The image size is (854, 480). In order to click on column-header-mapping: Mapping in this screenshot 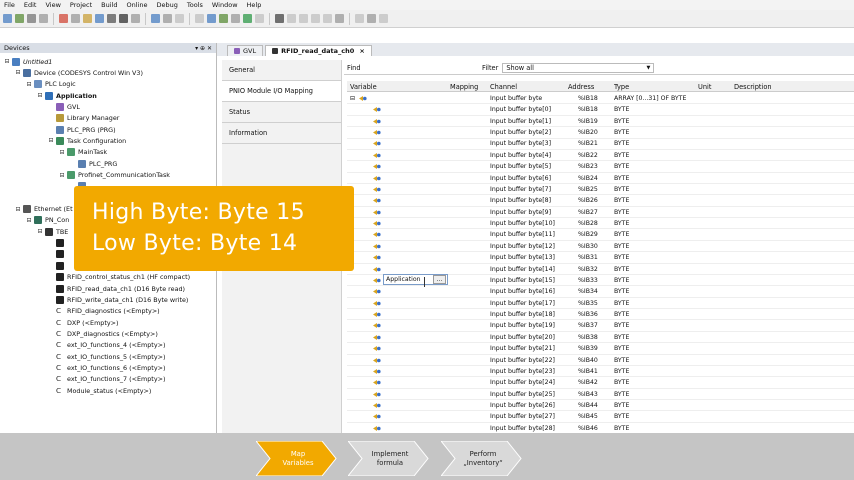, I will do `click(464, 87)`.